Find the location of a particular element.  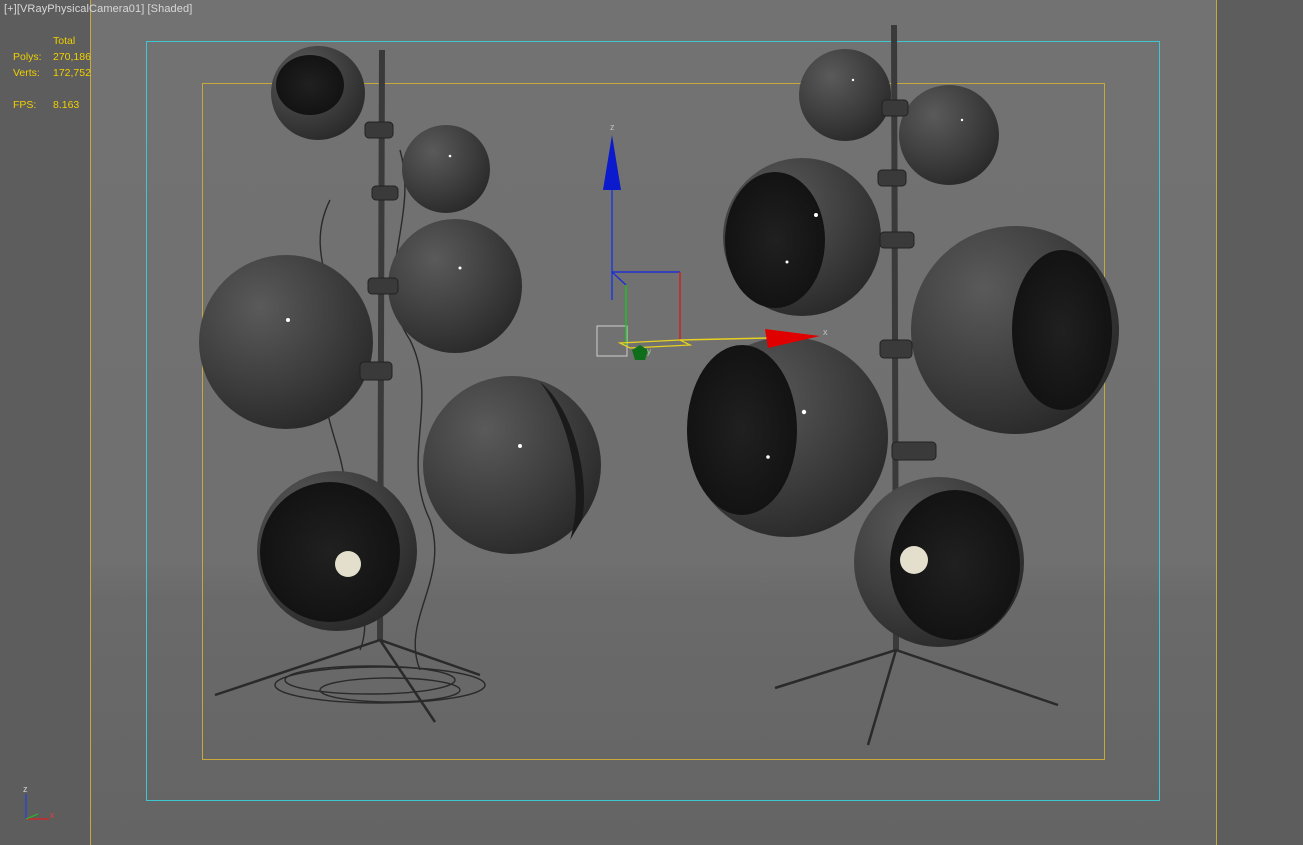

axis-triad-icon: z x is located at coordinates (39, 802).